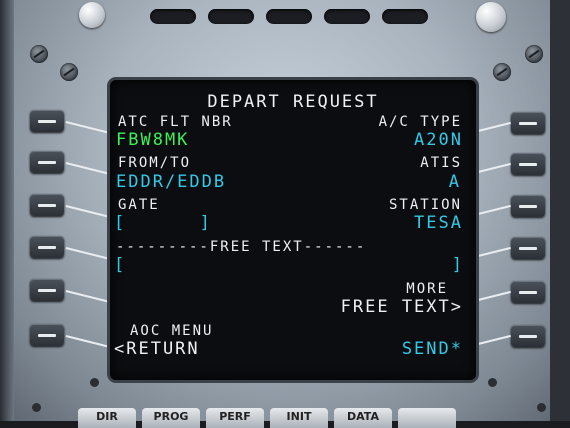  Describe the element at coordinates (425, 205) in the screenshot. I see `label-station: STATION` at that location.